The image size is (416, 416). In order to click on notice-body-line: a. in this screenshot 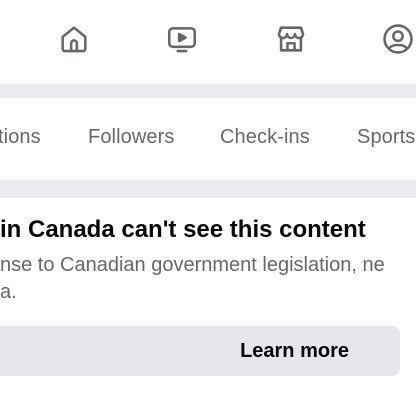, I will do `click(8, 292)`.